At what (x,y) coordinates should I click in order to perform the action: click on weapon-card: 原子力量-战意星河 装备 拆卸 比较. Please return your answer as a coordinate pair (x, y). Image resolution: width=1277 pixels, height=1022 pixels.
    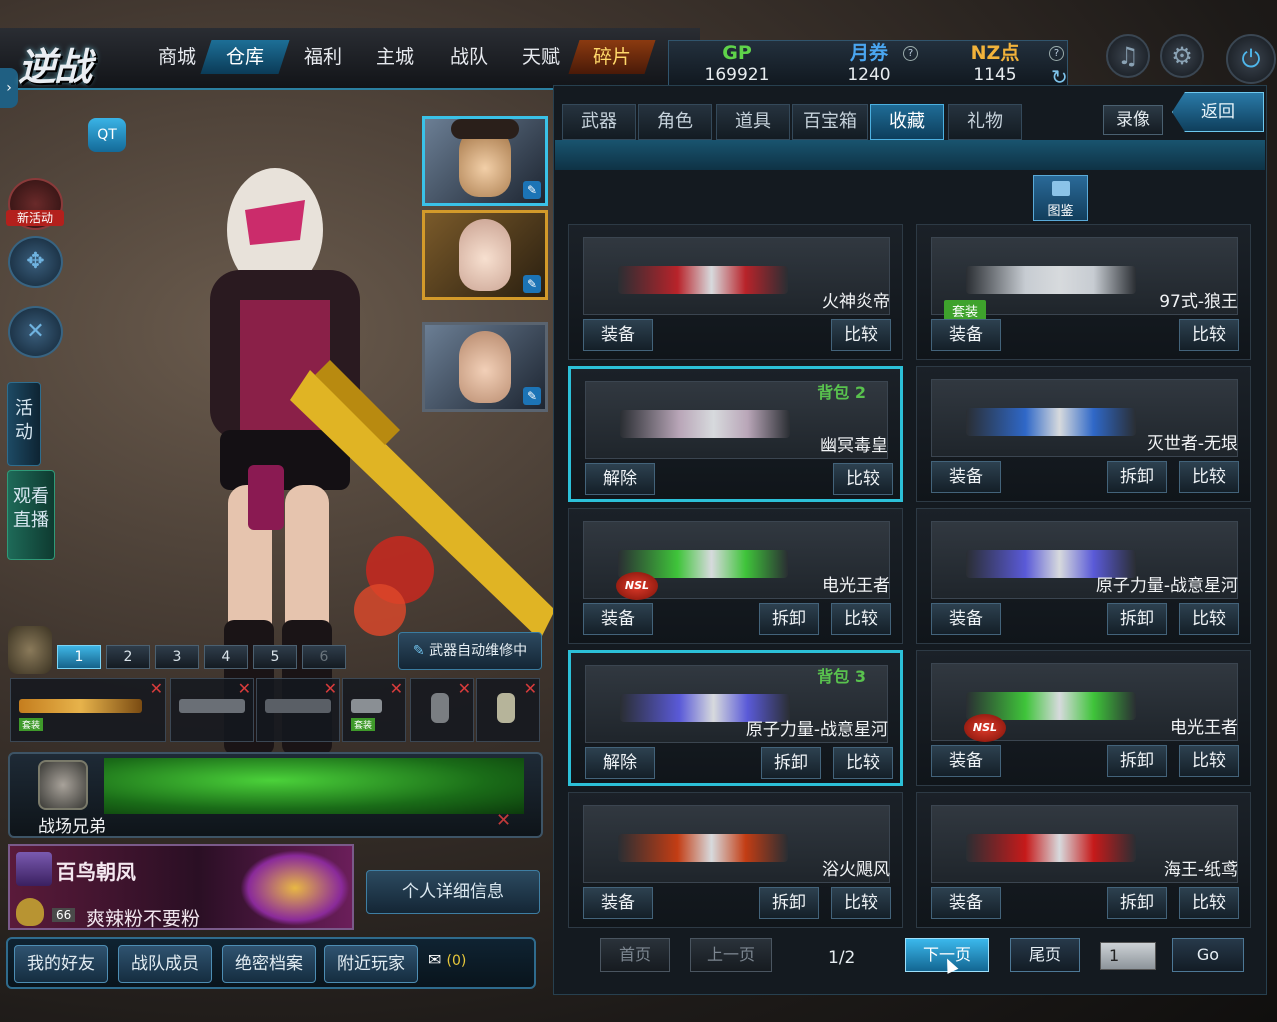
    Looking at the image, I should click on (1083, 576).